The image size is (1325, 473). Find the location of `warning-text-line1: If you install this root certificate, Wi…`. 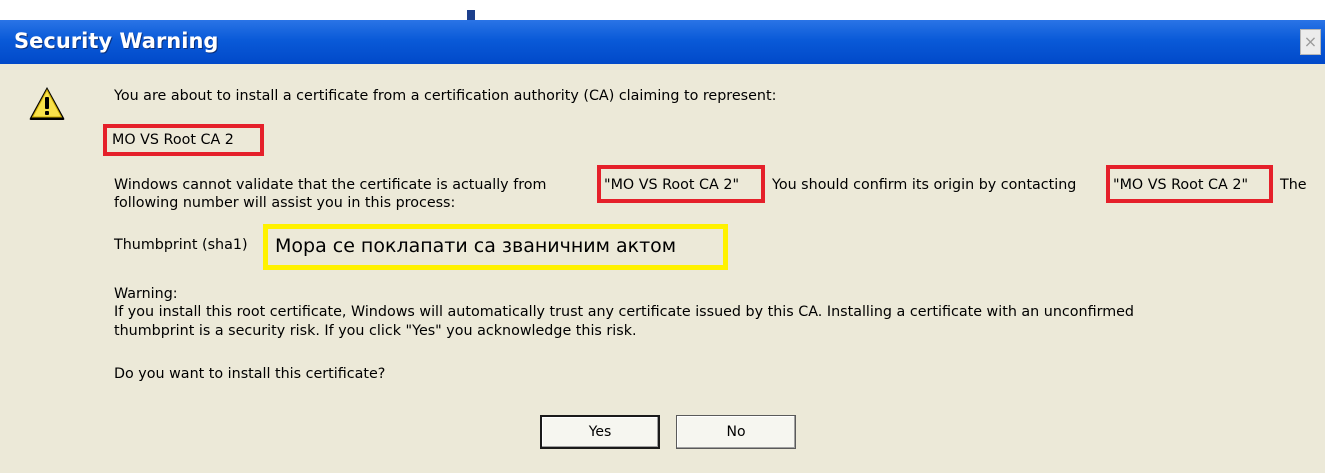

warning-text-line1: If you install this root certificate, Wi… is located at coordinates (624, 312).